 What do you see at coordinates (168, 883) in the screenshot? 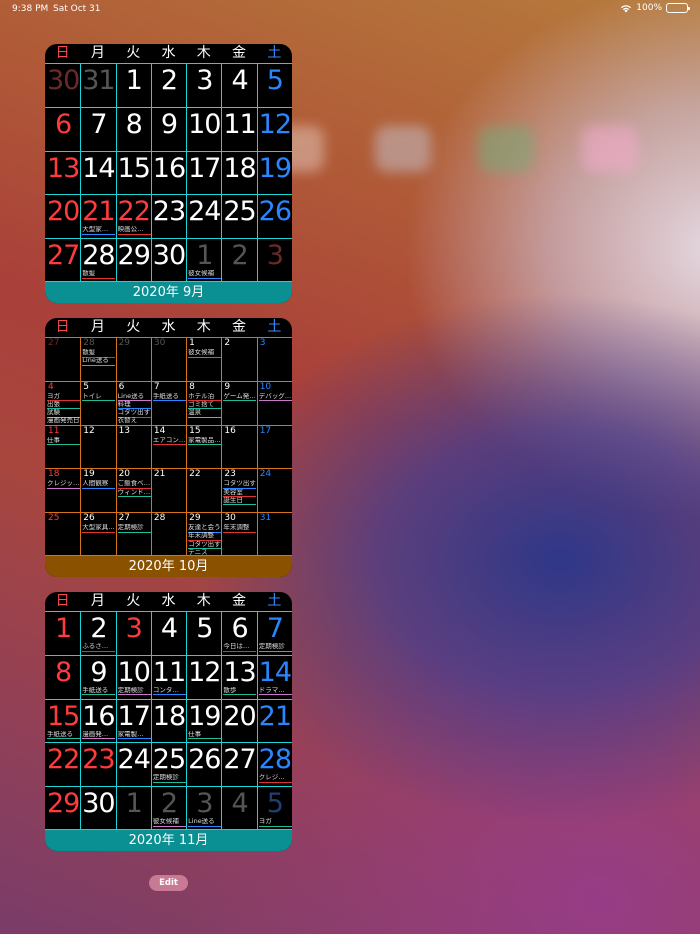
I see `edit-button: Edit` at bounding box center [168, 883].